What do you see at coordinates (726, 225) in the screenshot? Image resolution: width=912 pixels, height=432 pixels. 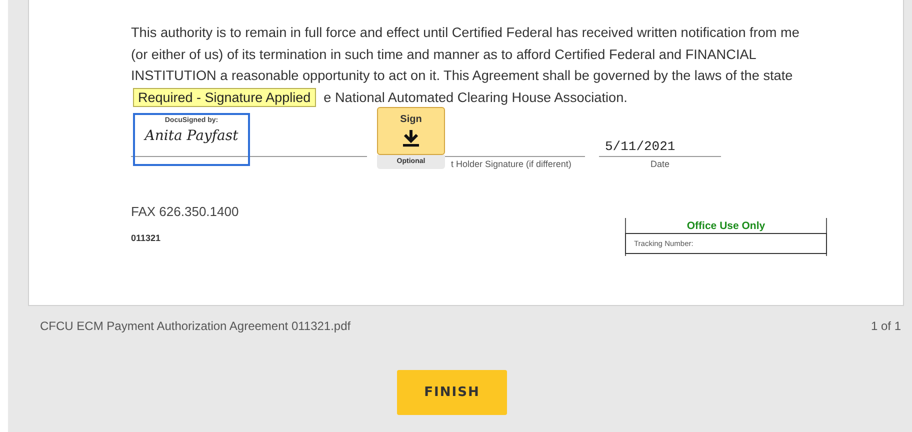 I see `office-use-title: Office Use Only` at bounding box center [726, 225].